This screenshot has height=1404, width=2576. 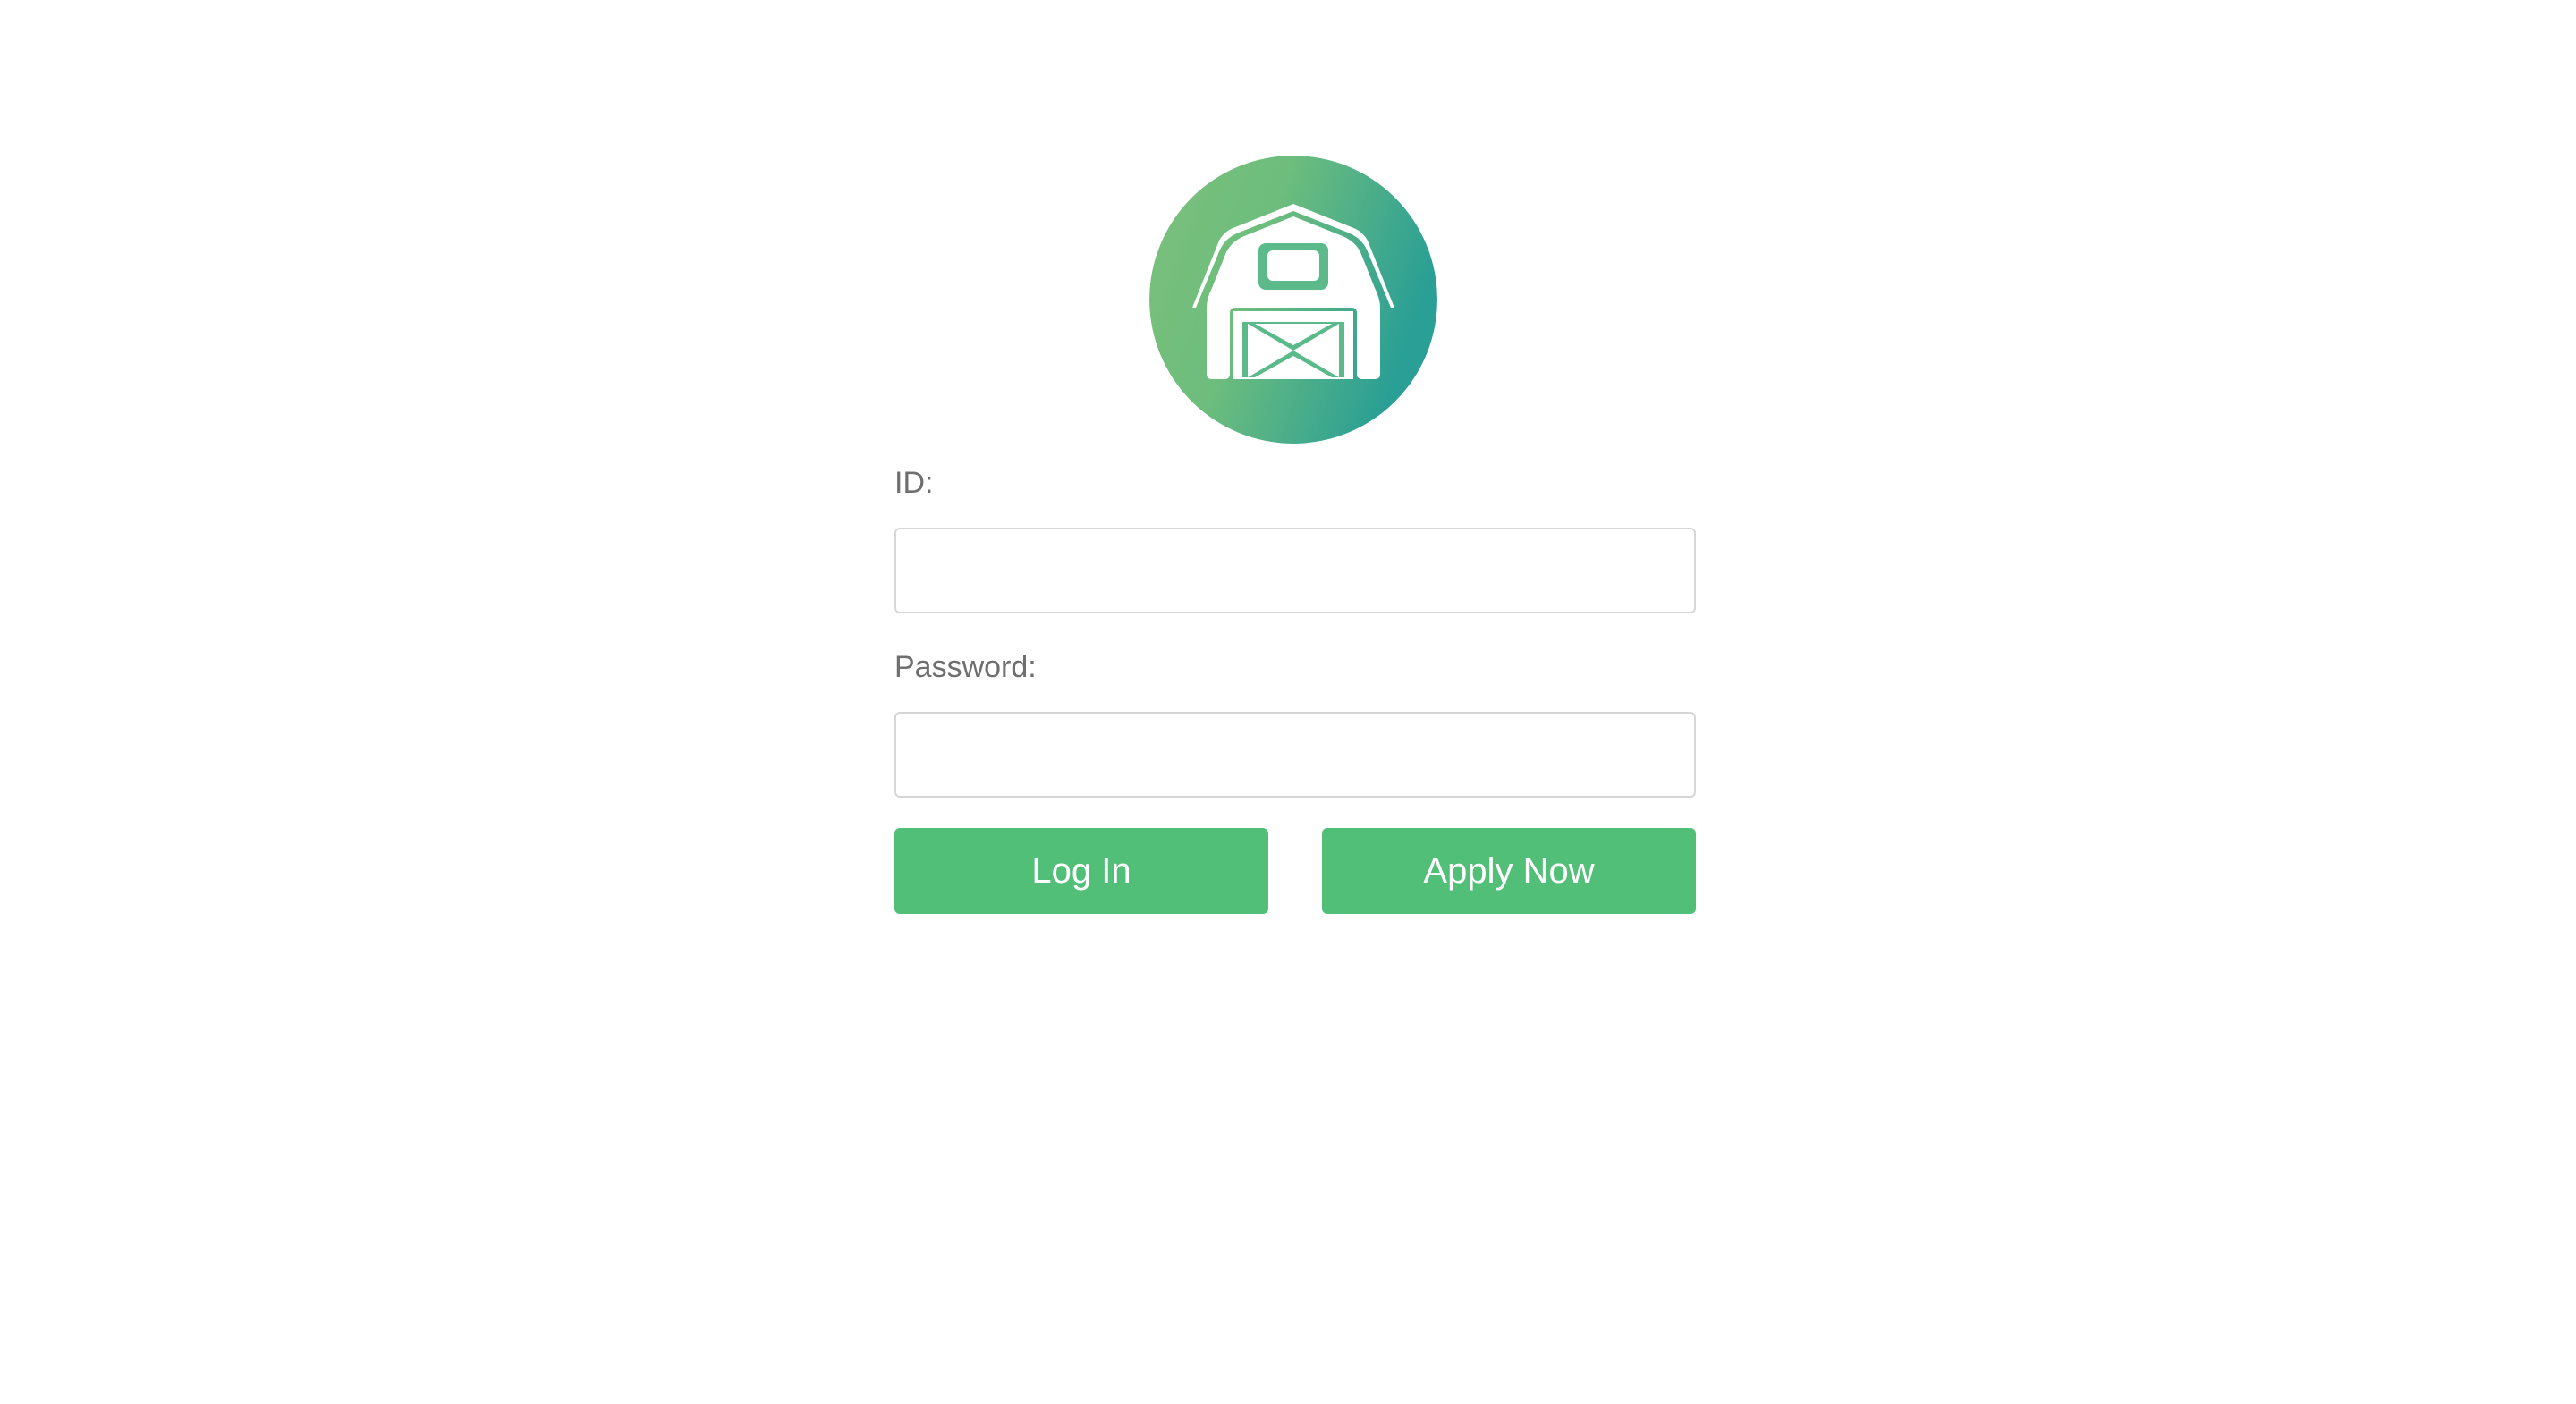 What do you see at coordinates (1081, 871) in the screenshot?
I see `login-button: Log In` at bounding box center [1081, 871].